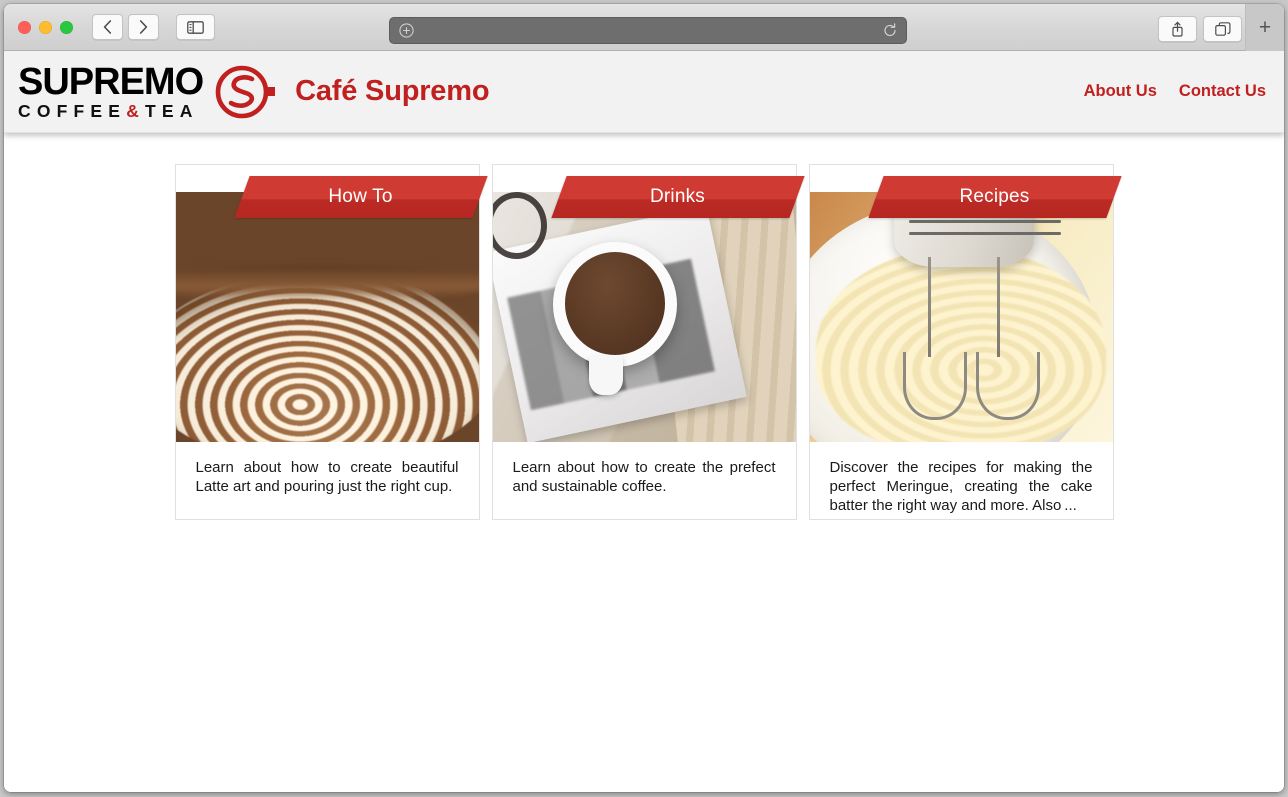 The height and width of the screenshot is (797, 1288). I want to click on browser-toolbar: +, so click(644, 27).